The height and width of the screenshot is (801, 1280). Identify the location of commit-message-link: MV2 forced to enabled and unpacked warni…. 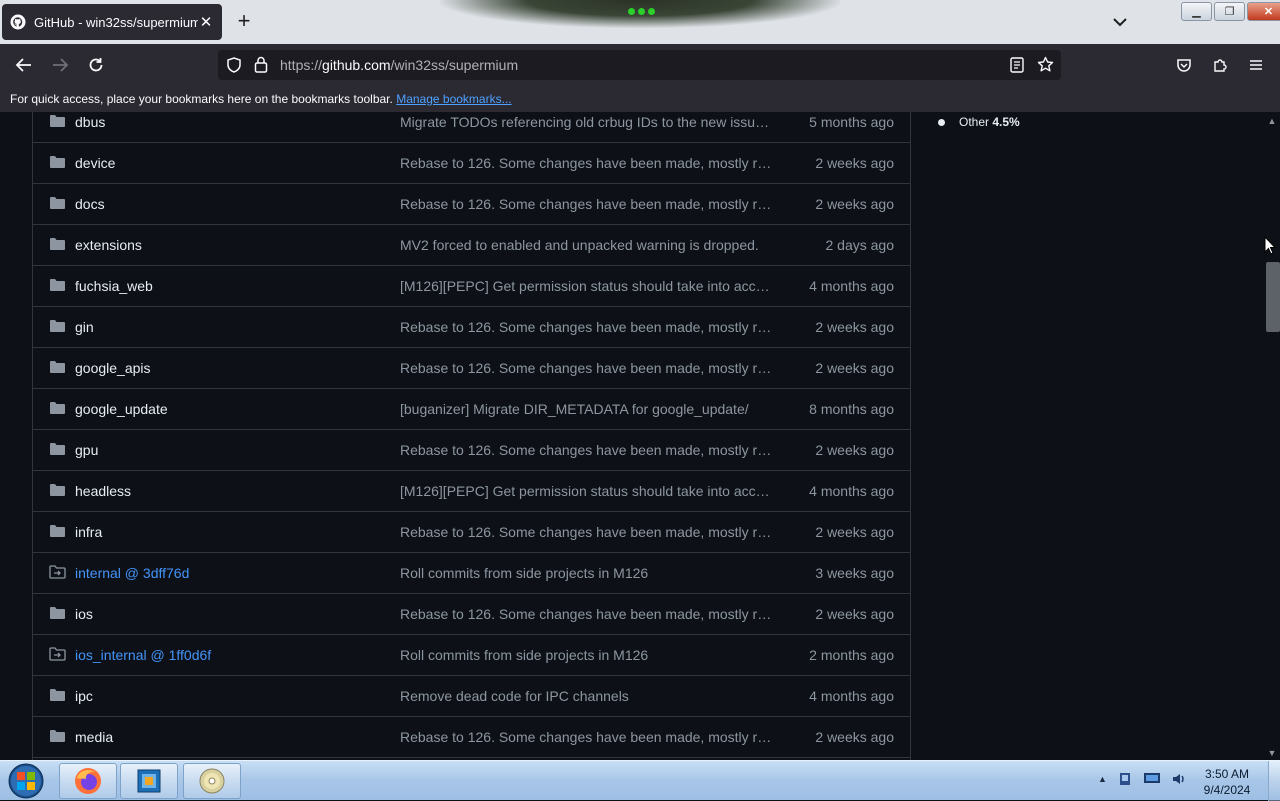
(588, 245).